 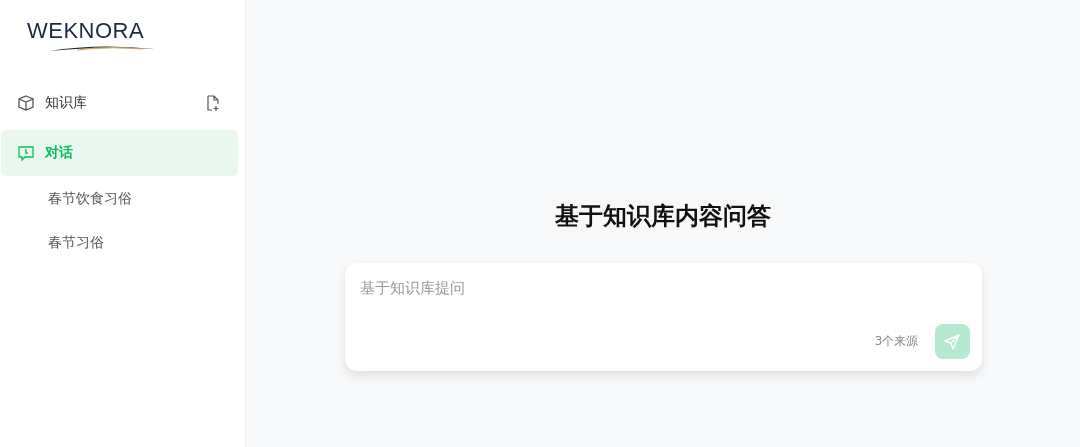 I want to click on conversation-item: 春节习俗, so click(x=119, y=242).